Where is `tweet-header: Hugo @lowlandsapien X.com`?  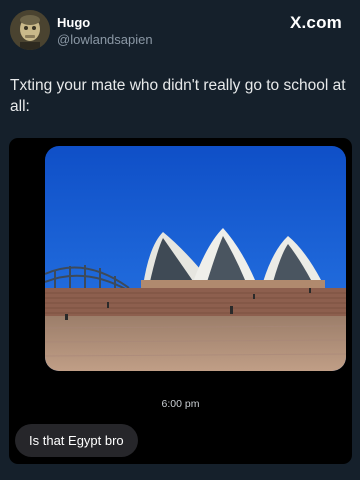 tweet-header: Hugo @lowlandsapien X.com is located at coordinates (180, 30).